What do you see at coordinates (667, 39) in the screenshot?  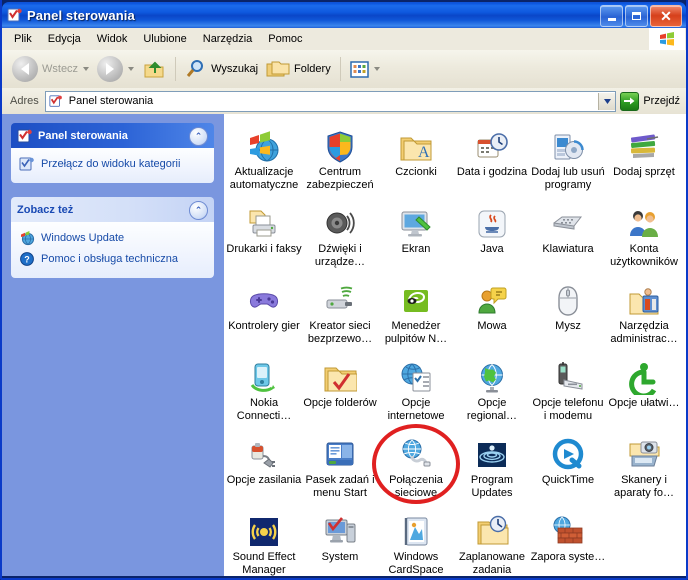 I see `windows-flag-icon` at bounding box center [667, 39].